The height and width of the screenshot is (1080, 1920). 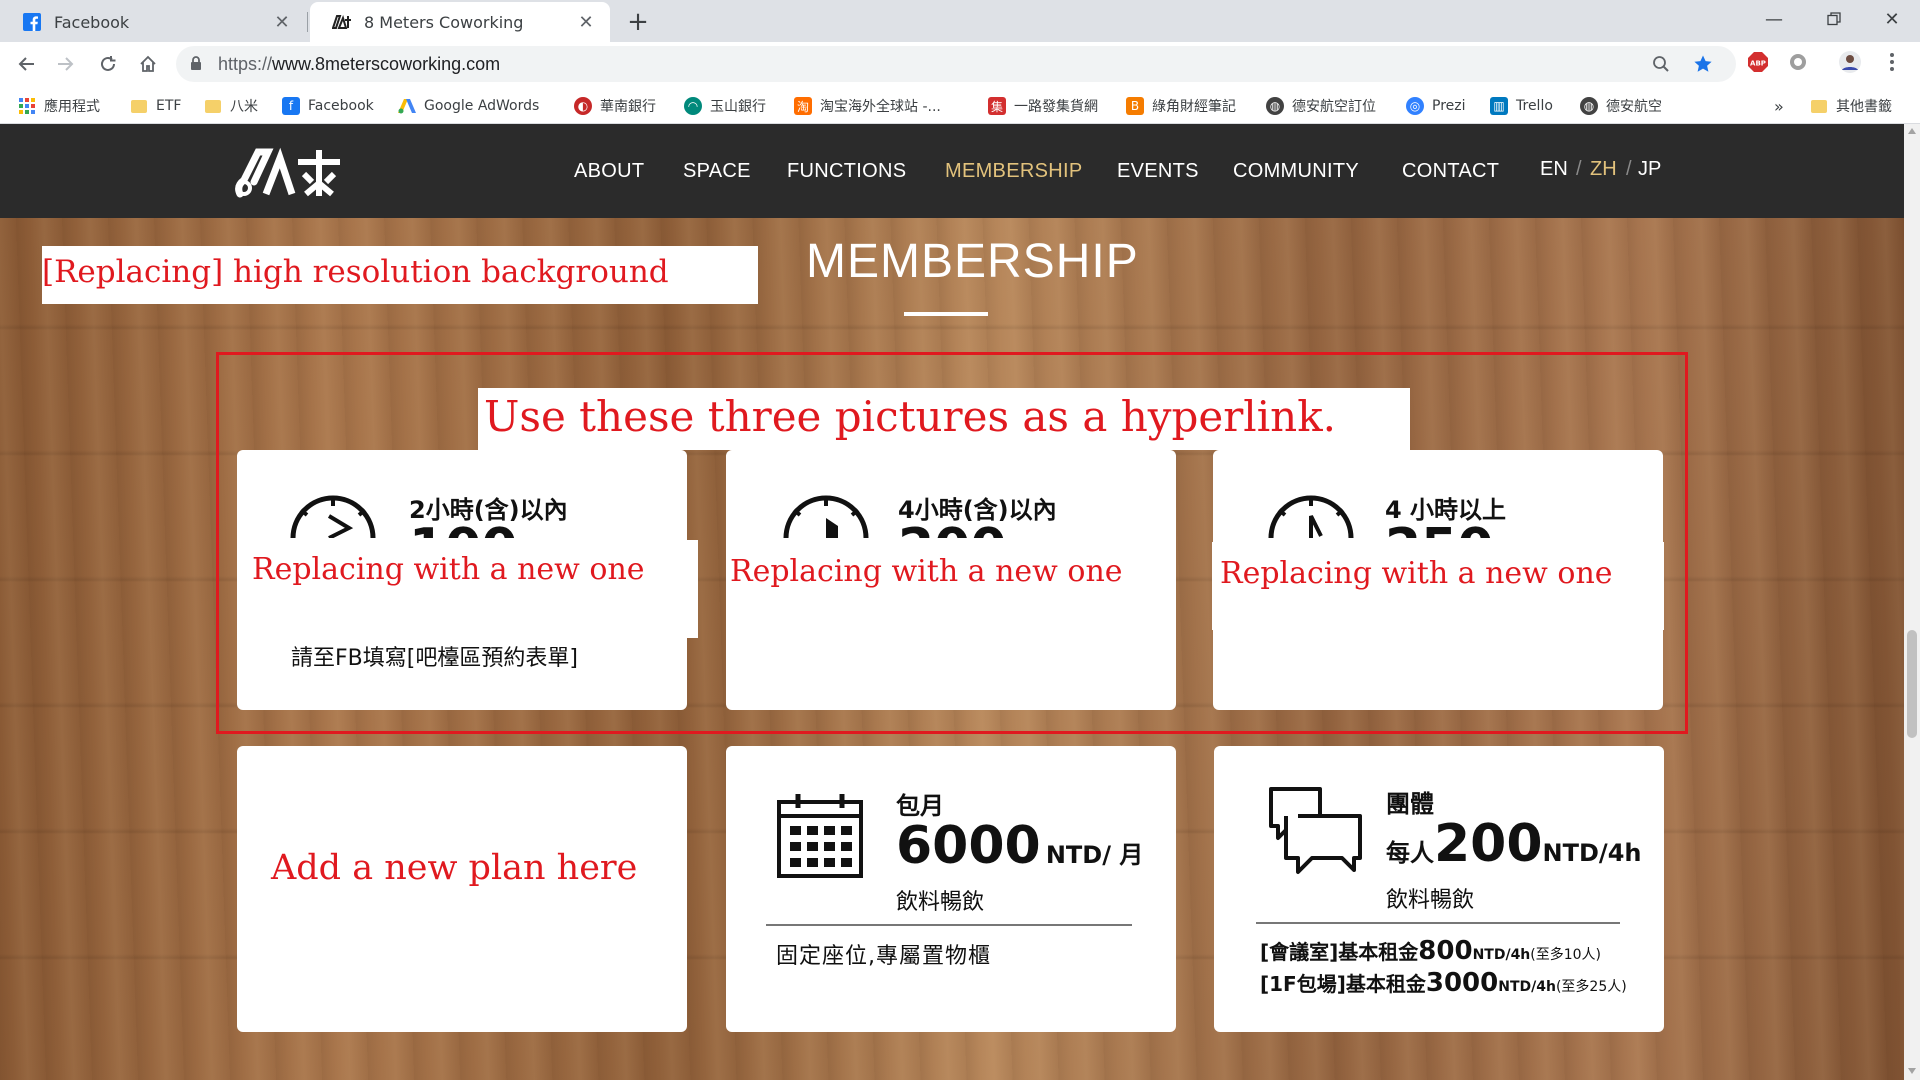 I want to click on plan-unit: NTD/4h, so click(x=1592, y=853).